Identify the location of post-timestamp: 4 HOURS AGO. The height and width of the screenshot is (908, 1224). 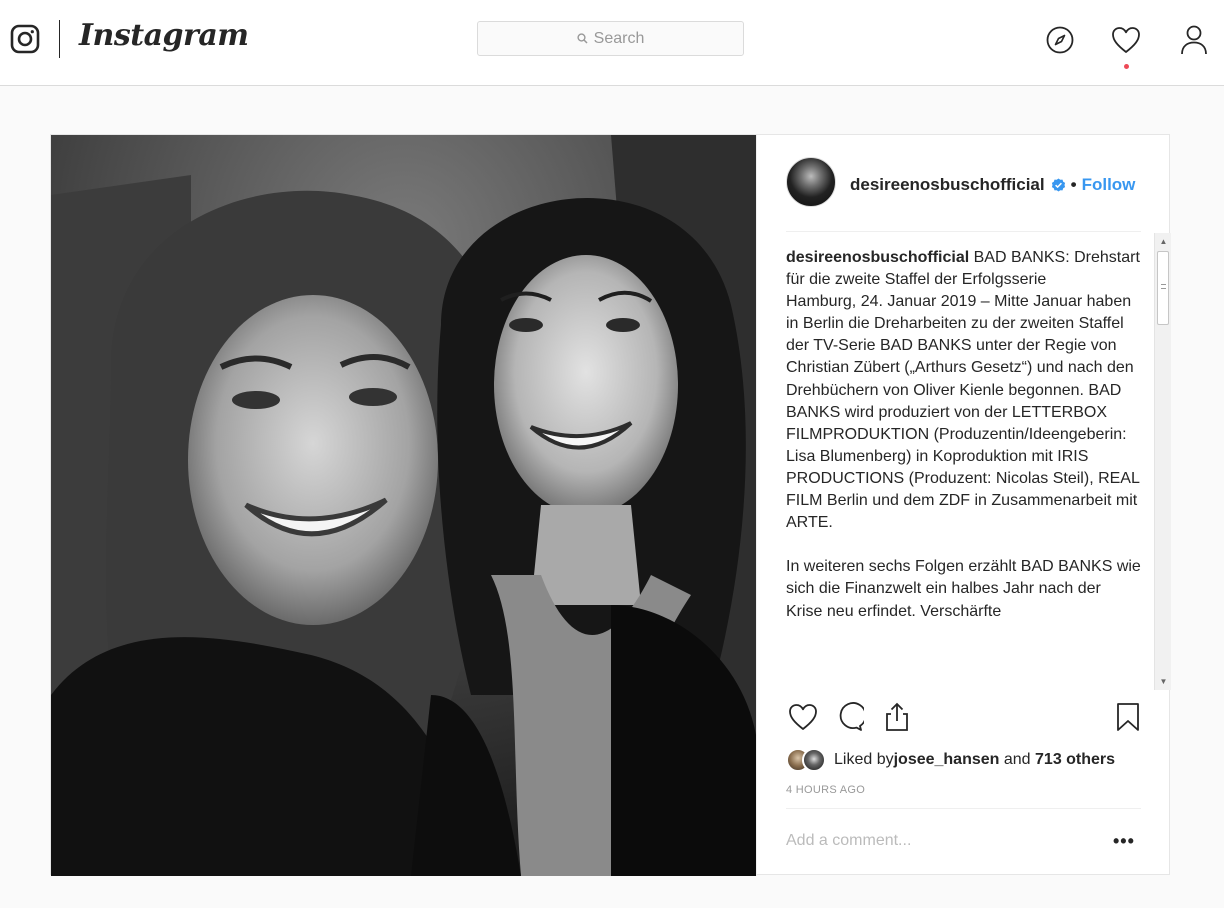
(825, 790).